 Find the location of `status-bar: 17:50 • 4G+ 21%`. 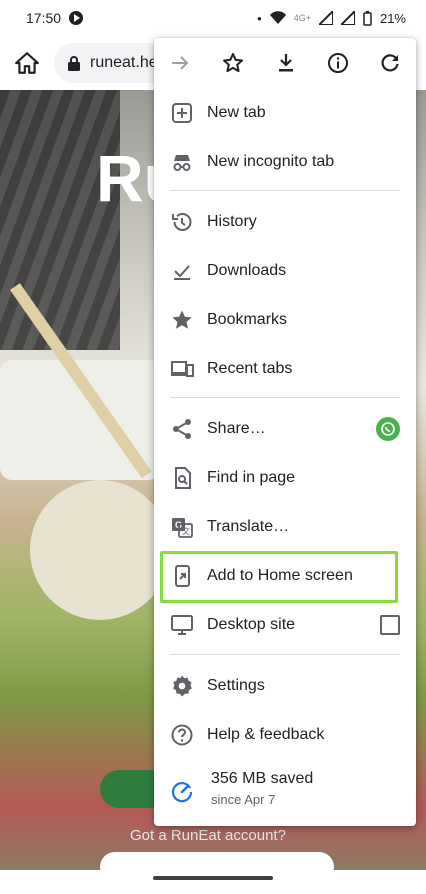

status-bar: 17:50 • 4G+ 21% is located at coordinates (213, 18).